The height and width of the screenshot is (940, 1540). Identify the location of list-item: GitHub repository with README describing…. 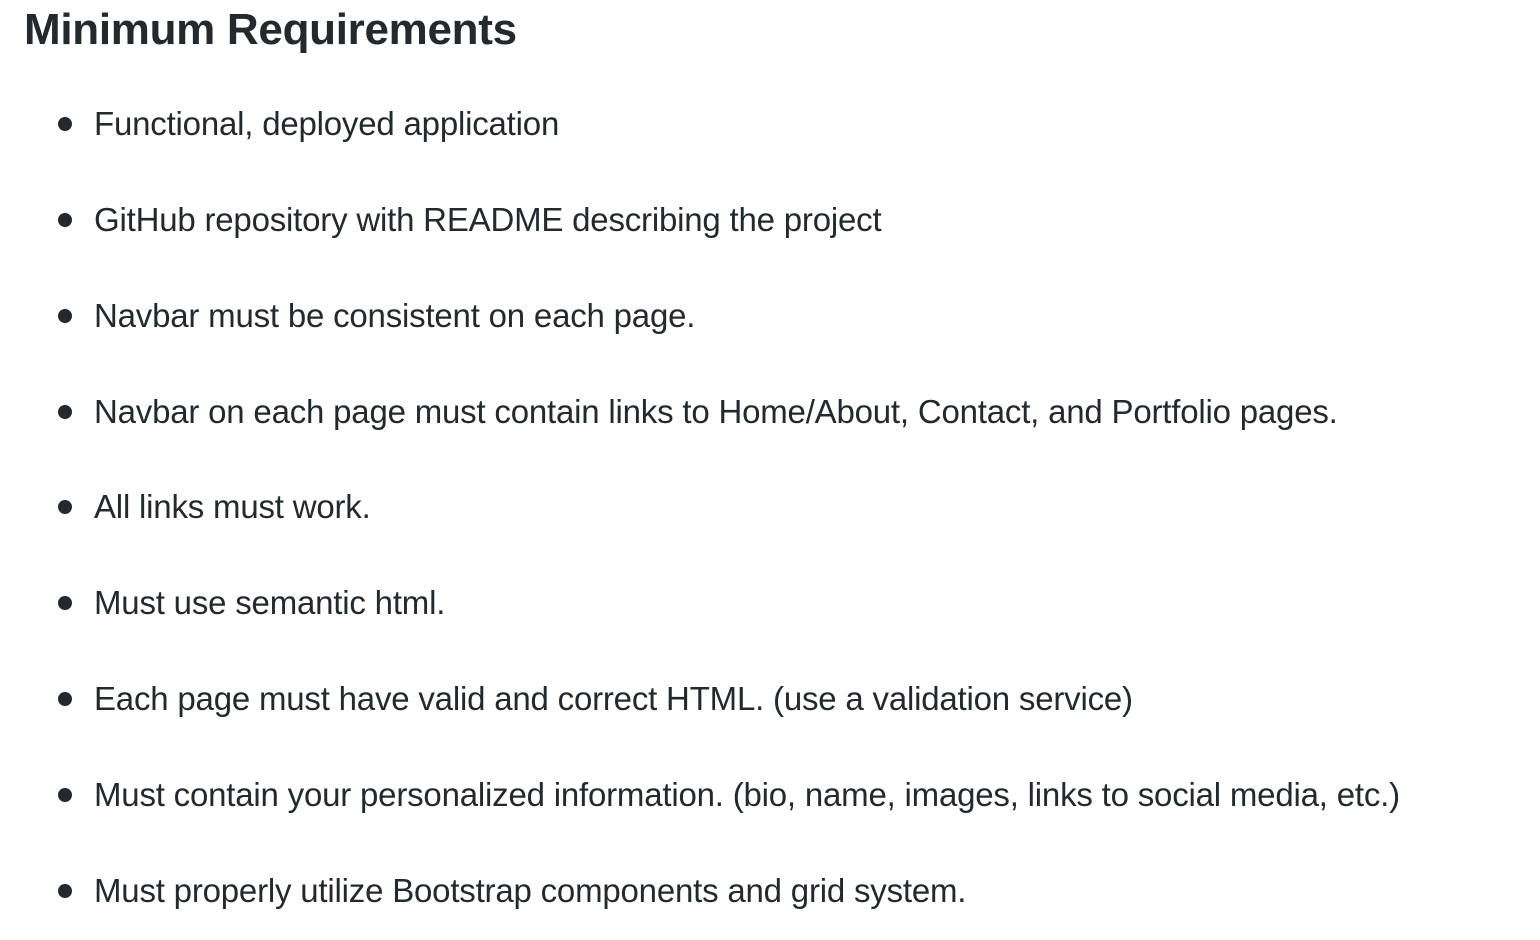
(470, 220).